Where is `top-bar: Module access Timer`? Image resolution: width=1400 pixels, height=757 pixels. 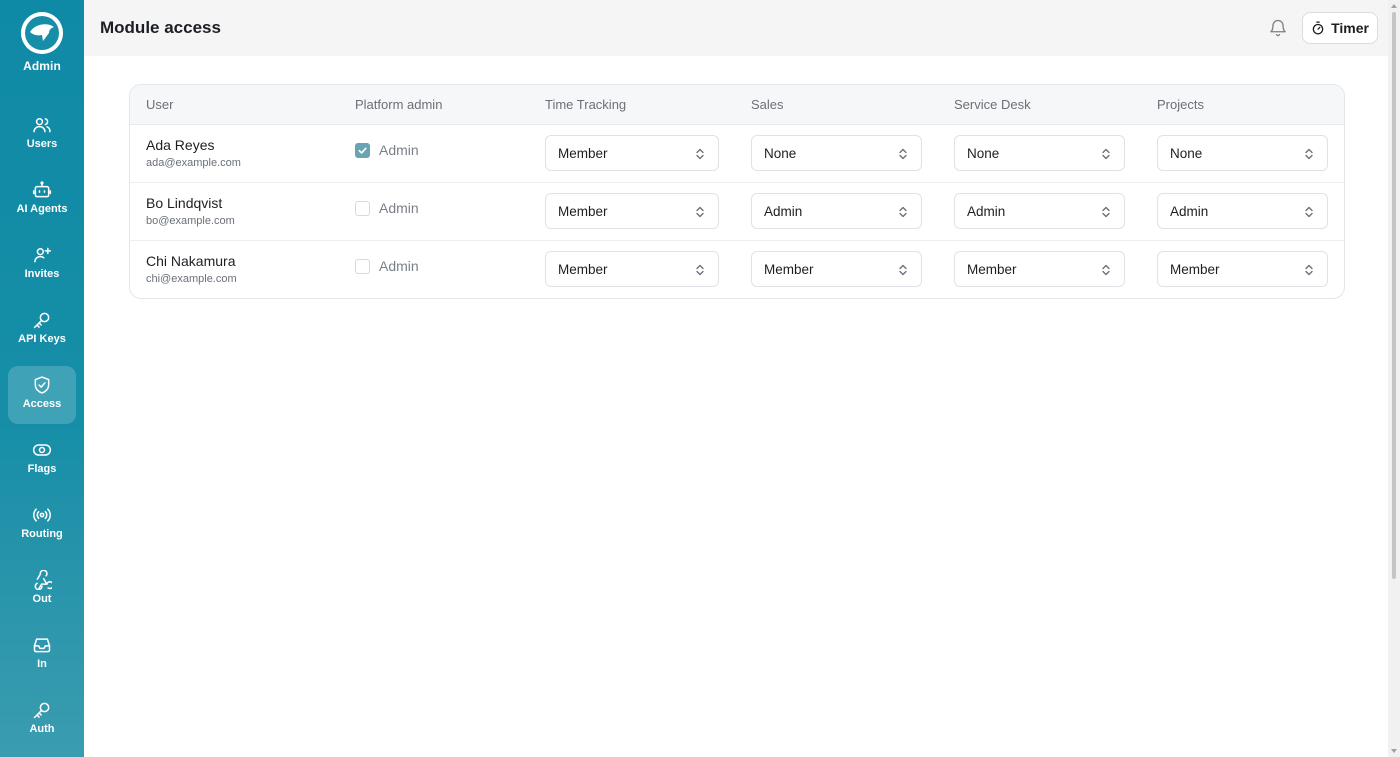 top-bar: Module access Timer is located at coordinates (736, 28).